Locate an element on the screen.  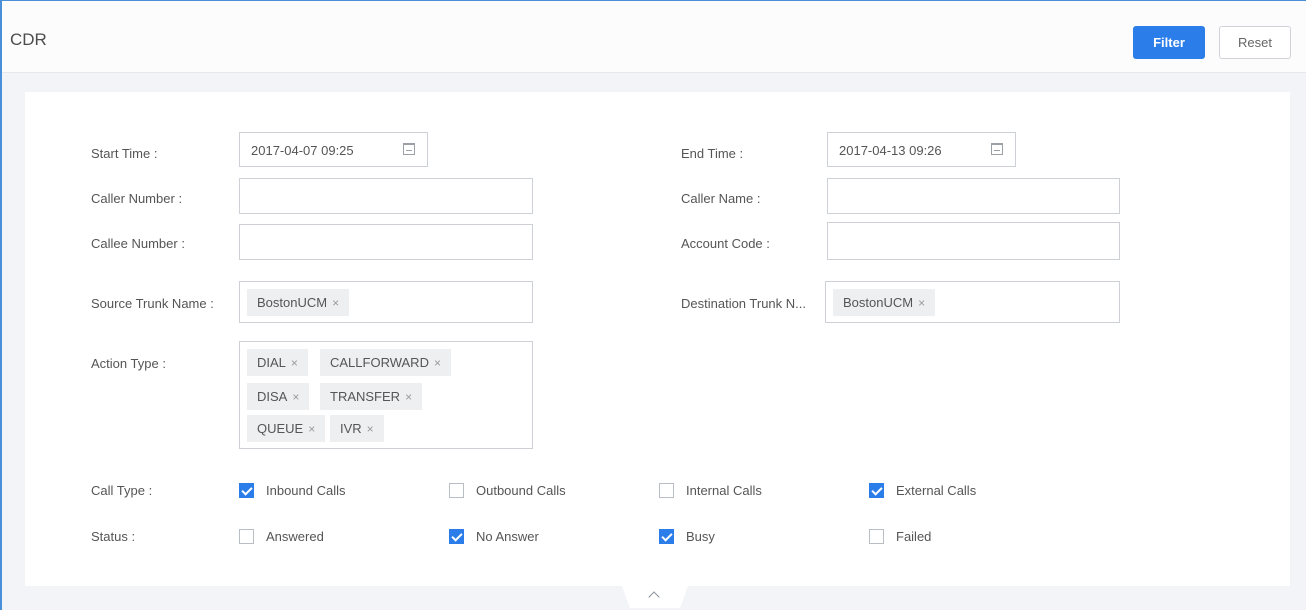
answered-checkbox is located at coordinates (246, 536).